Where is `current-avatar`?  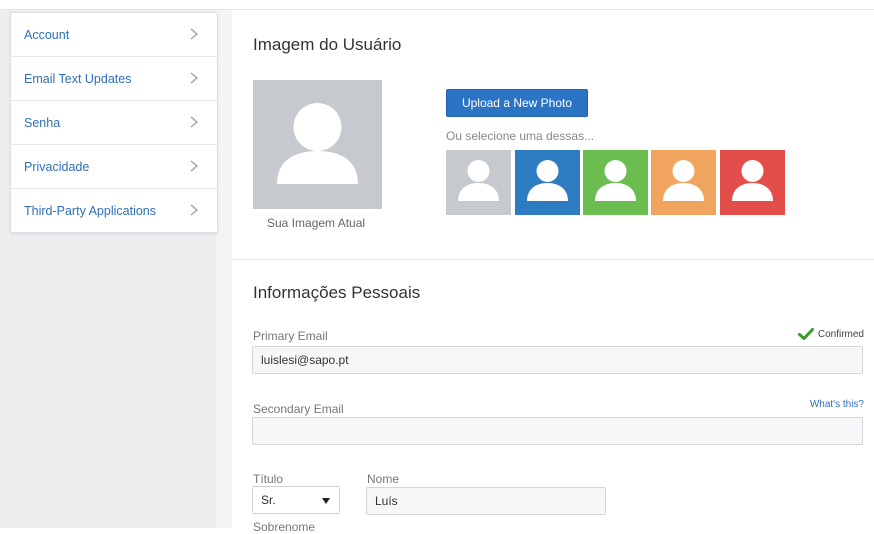 current-avatar is located at coordinates (317, 144).